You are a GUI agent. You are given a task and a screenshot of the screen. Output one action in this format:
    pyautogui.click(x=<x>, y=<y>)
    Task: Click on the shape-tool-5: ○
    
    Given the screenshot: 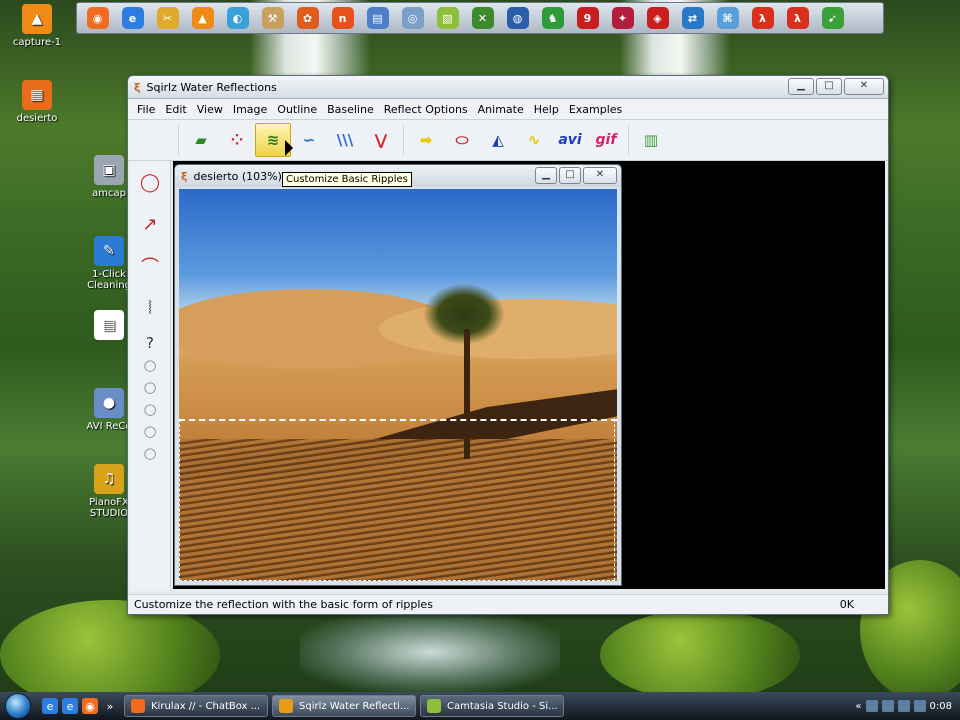 What is the action you would take?
    pyautogui.click(x=150, y=453)
    